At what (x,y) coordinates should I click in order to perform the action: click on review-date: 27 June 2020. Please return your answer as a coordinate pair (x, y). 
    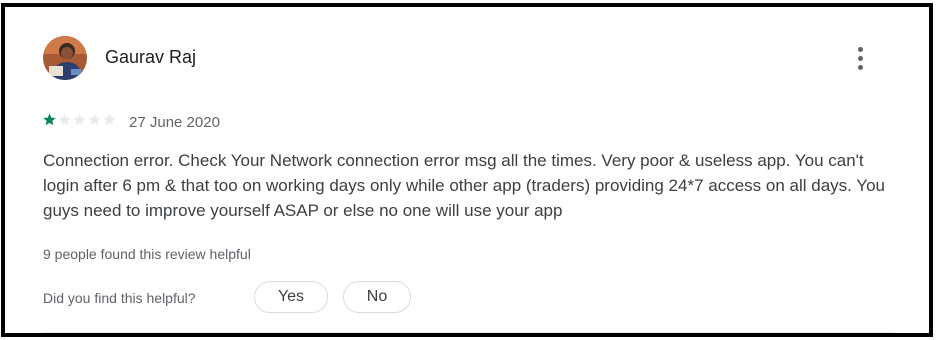
    Looking at the image, I should click on (174, 122).